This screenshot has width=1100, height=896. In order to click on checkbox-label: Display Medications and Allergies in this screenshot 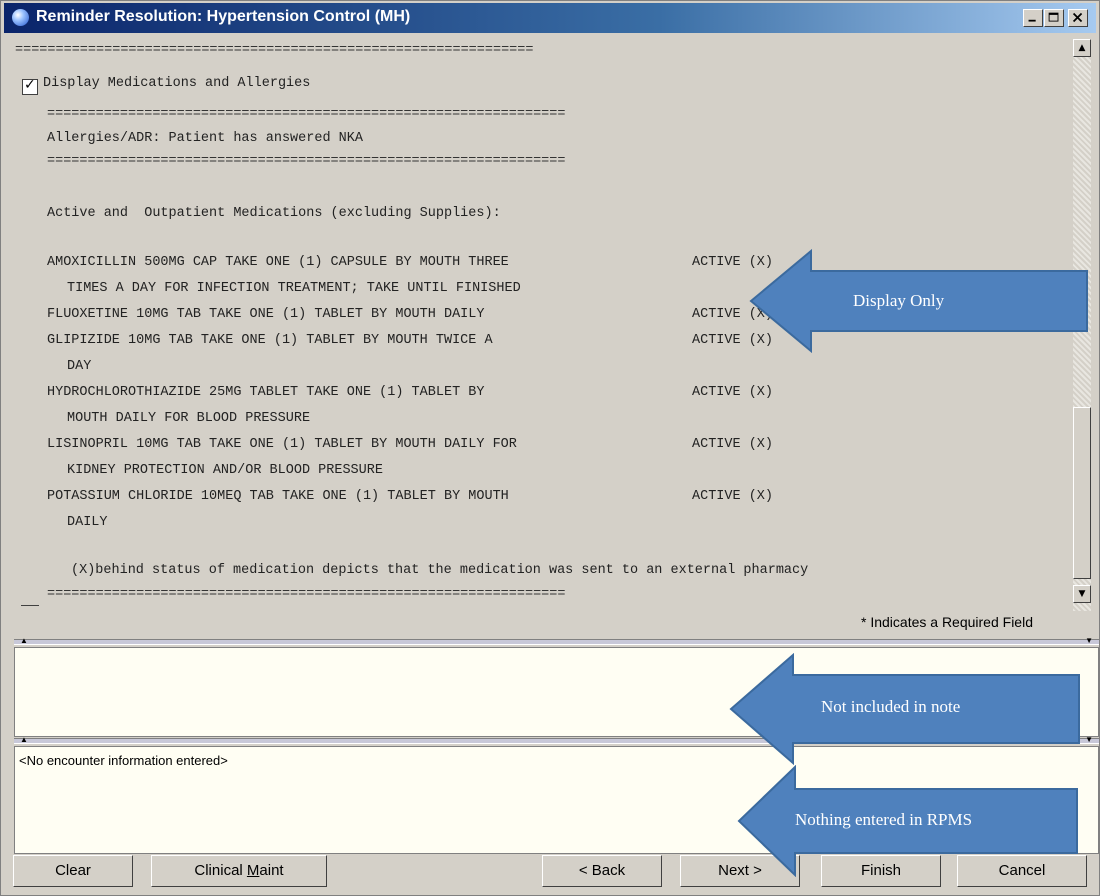, I will do `click(176, 83)`.